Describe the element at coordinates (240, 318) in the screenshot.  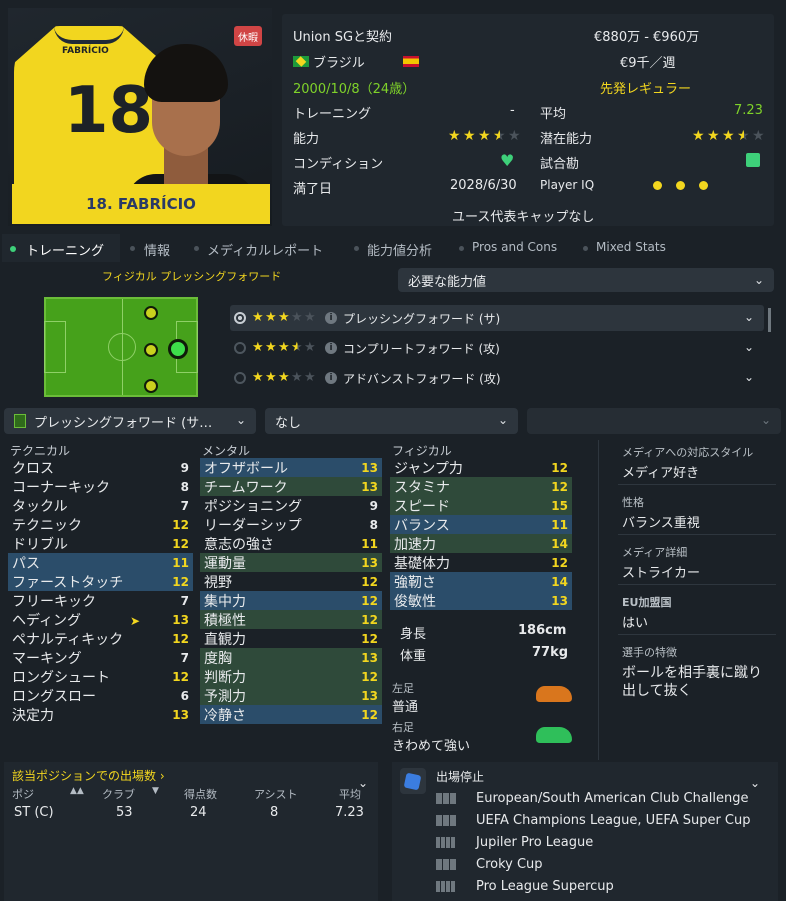
I see `radio-selected` at that location.